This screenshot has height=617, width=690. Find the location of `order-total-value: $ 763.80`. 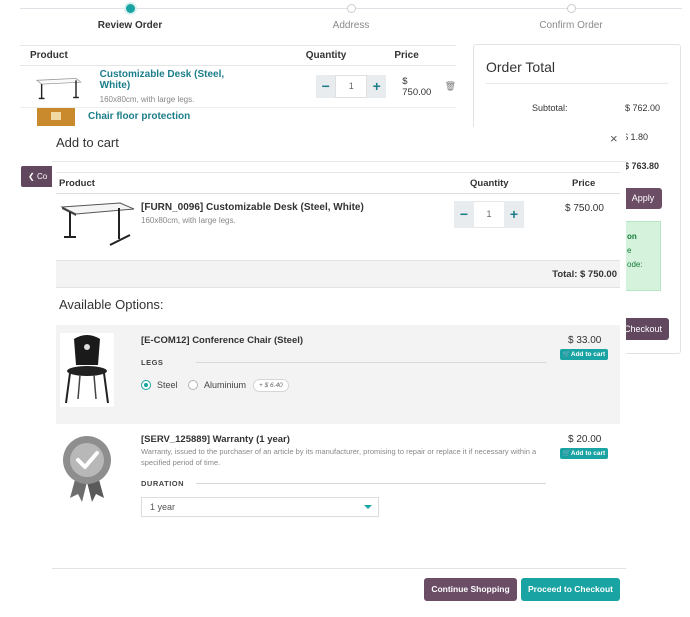

order-total-value: $ 763.80 is located at coordinates (642, 166).